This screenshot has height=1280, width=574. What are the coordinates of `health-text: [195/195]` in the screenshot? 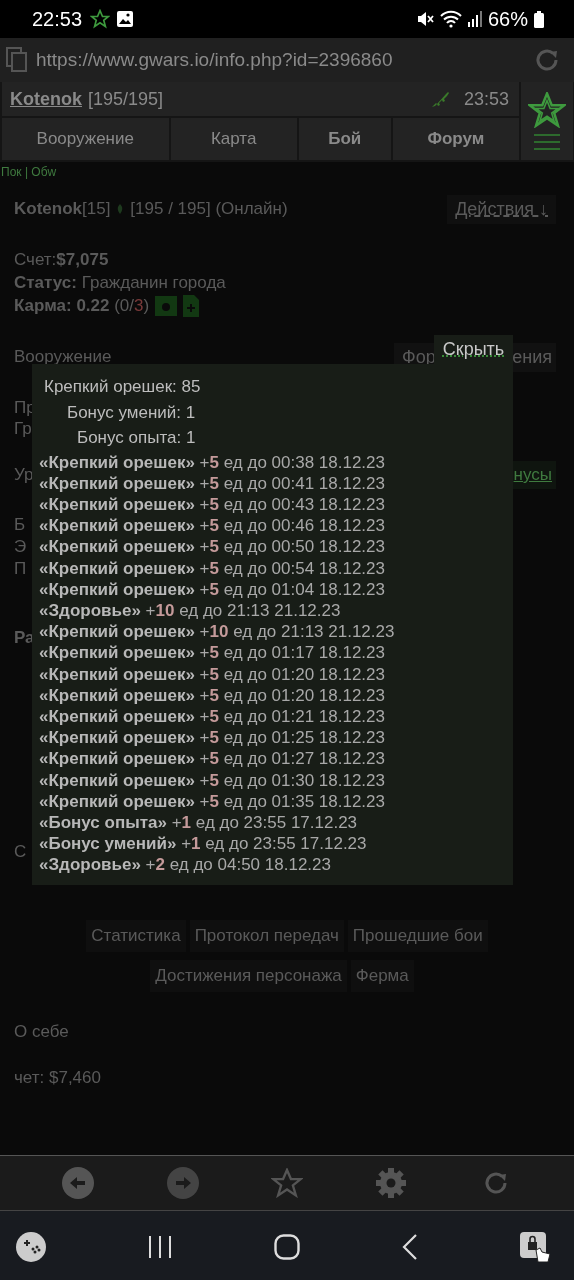 It's located at (126, 99).